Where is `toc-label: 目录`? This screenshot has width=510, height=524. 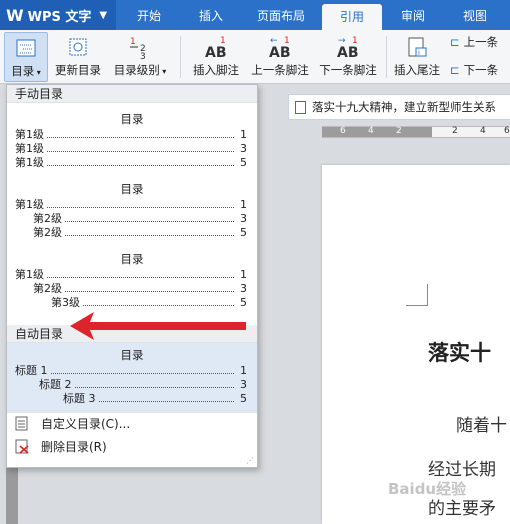 toc-label: 目录 is located at coordinates (23, 71).